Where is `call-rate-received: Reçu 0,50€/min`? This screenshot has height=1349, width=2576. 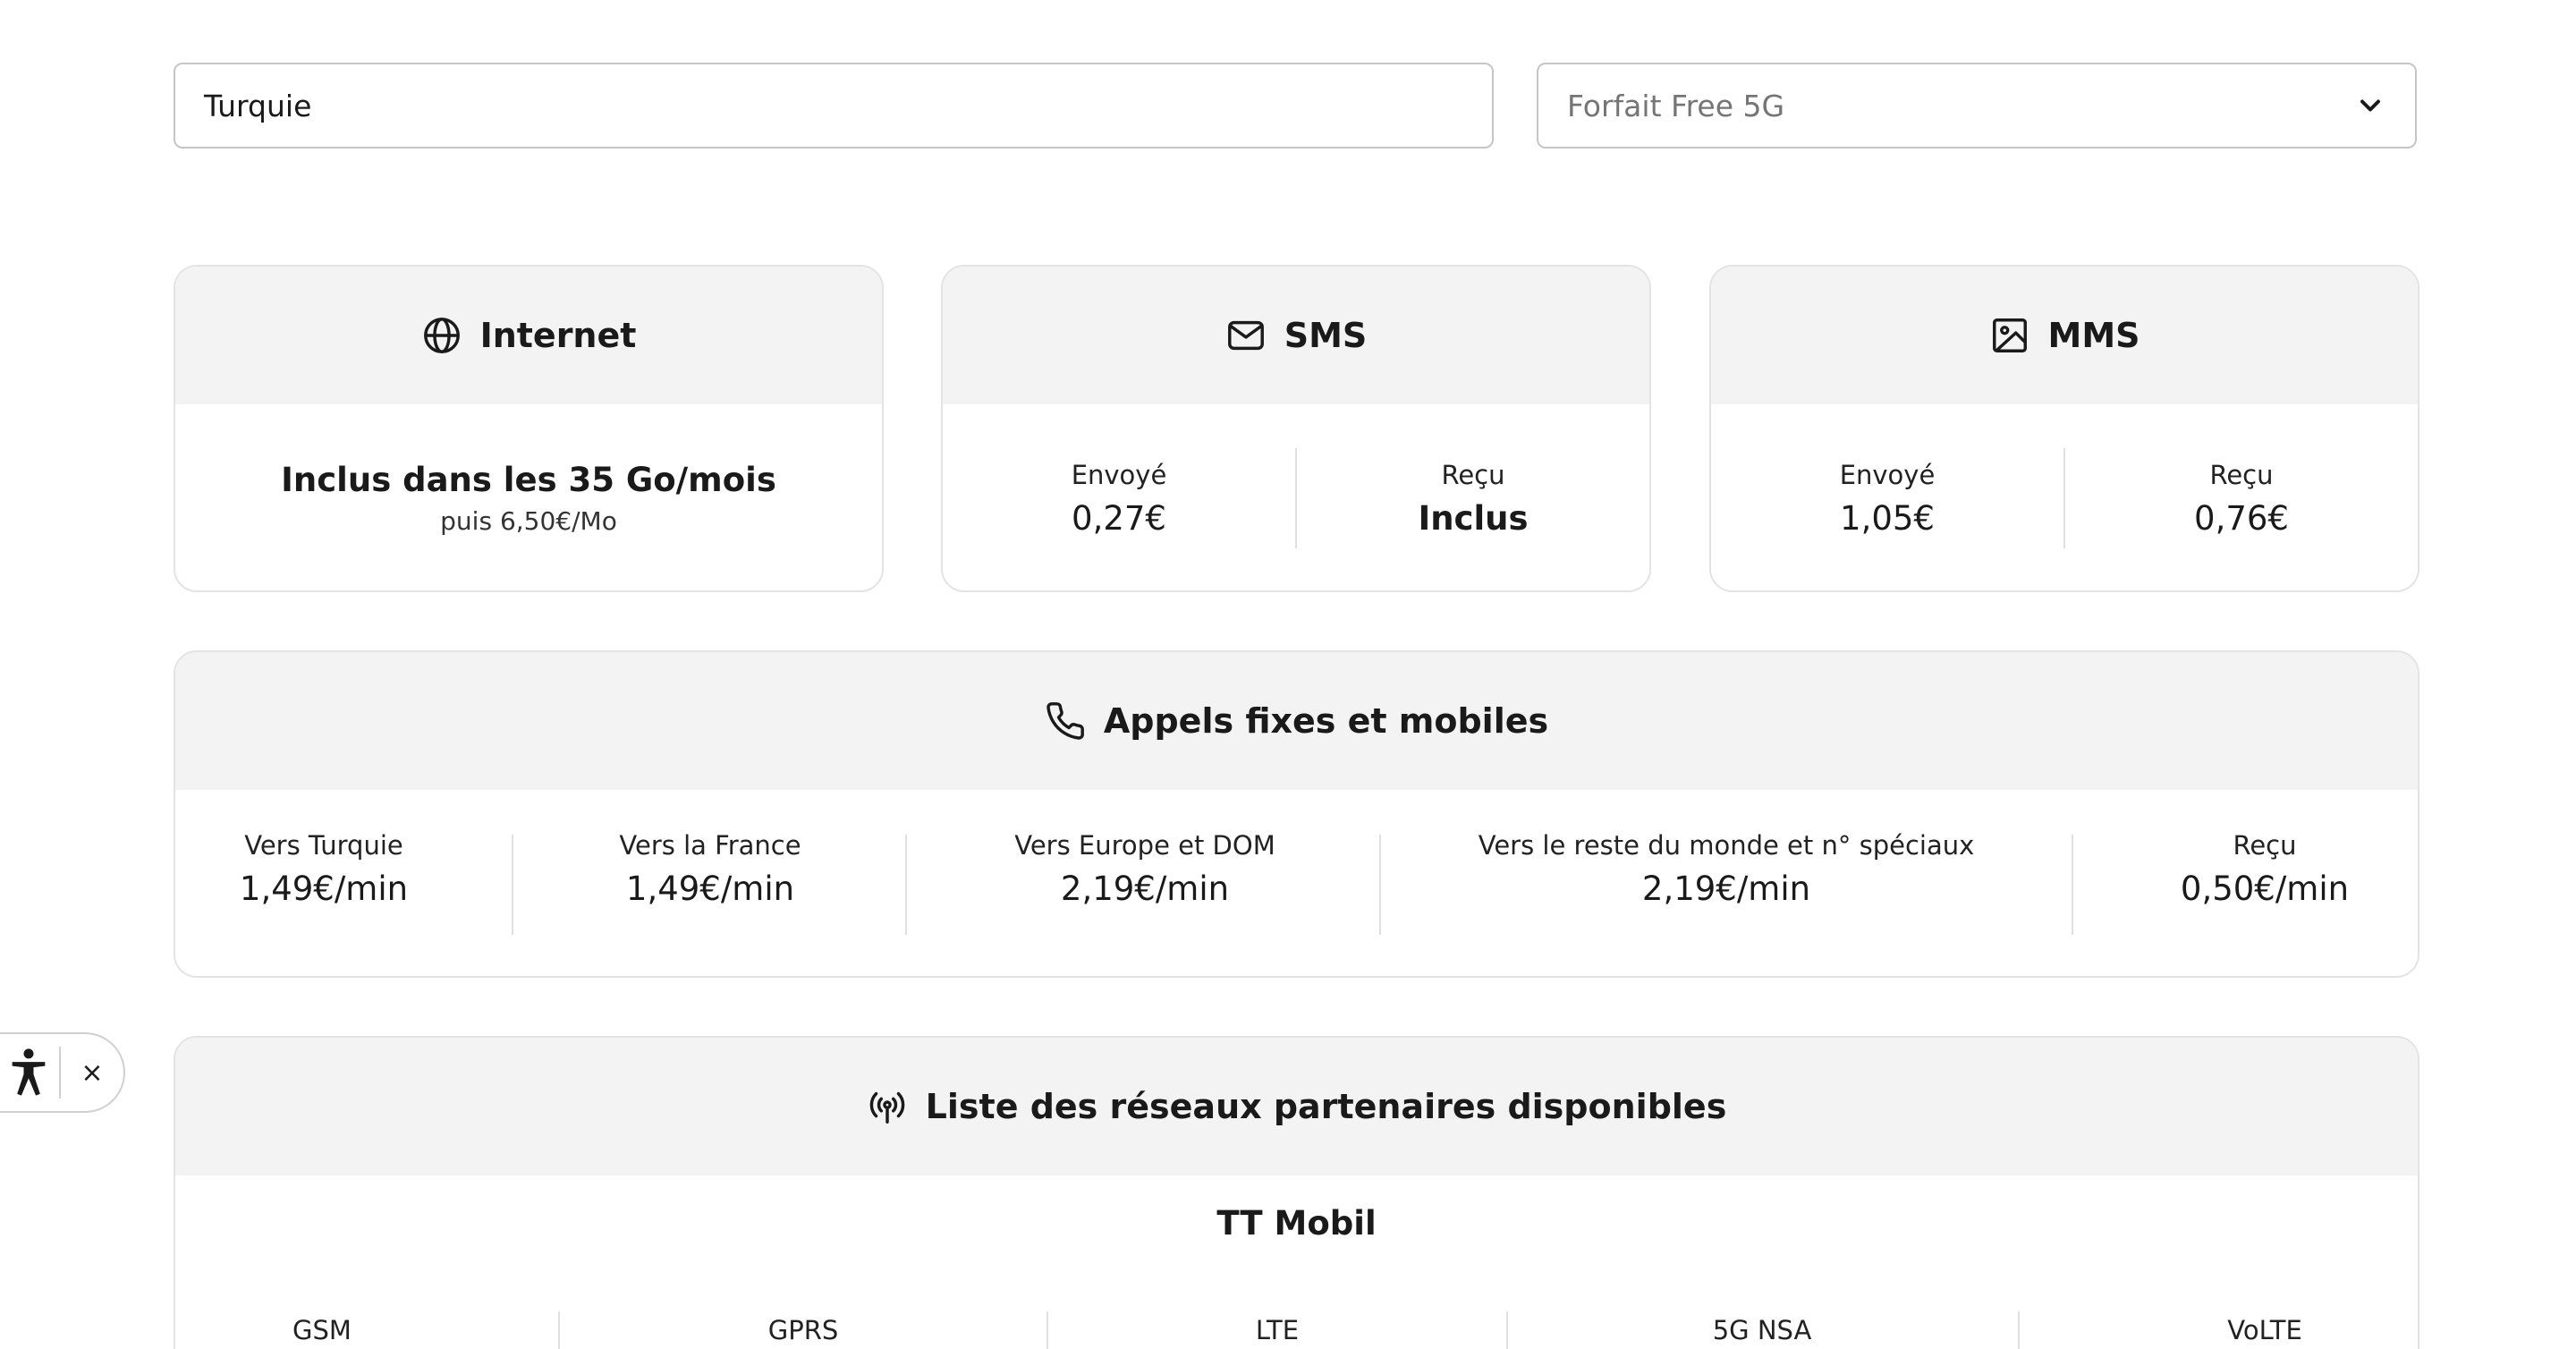
call-rate-received: Reçu 0,50€/min is located at coordinates (2265, 869).